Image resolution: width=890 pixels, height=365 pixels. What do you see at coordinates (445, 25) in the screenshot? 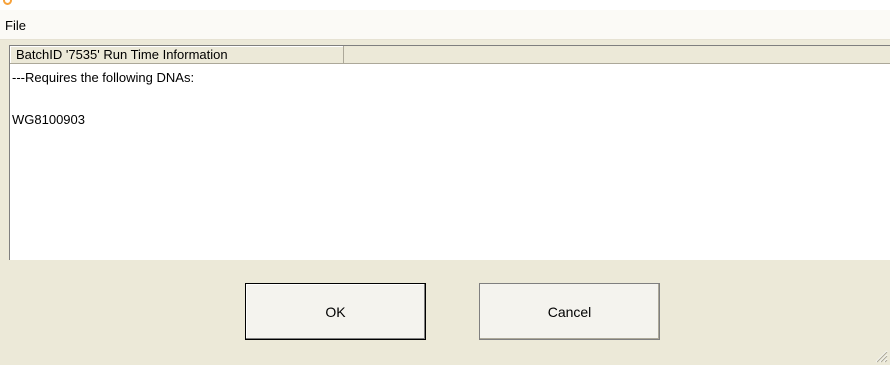
I see `menu-bar: File` at bounding box center [445, 25].